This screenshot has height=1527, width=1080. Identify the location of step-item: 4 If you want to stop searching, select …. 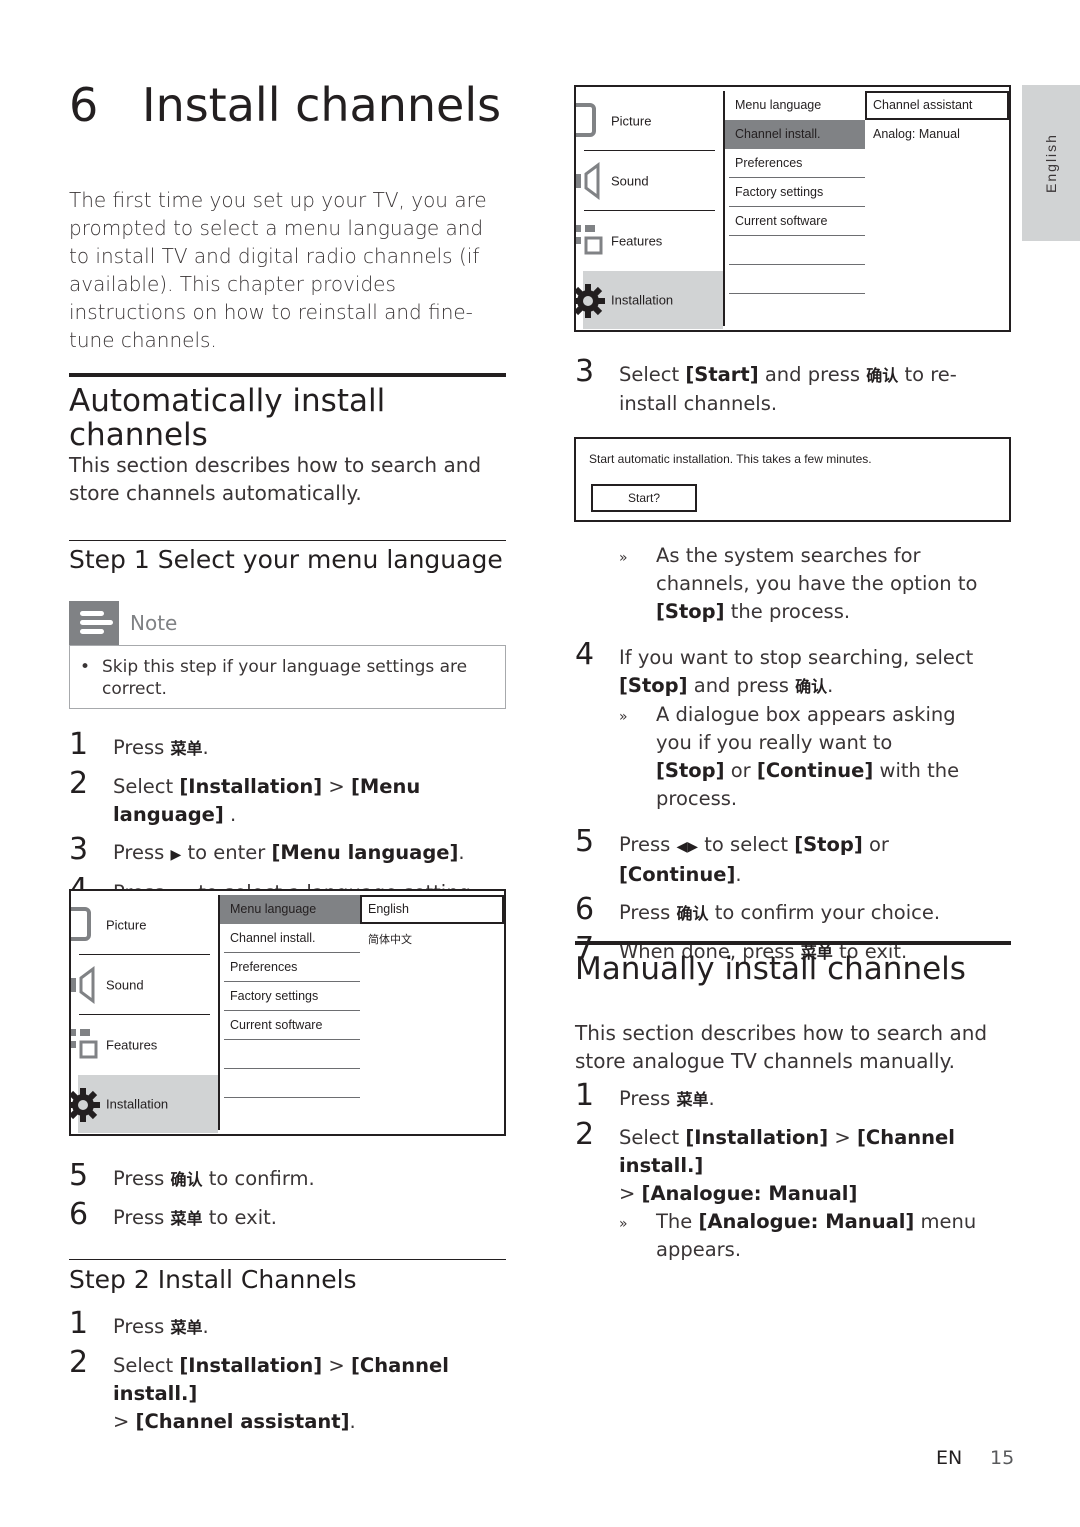
(774, 667).